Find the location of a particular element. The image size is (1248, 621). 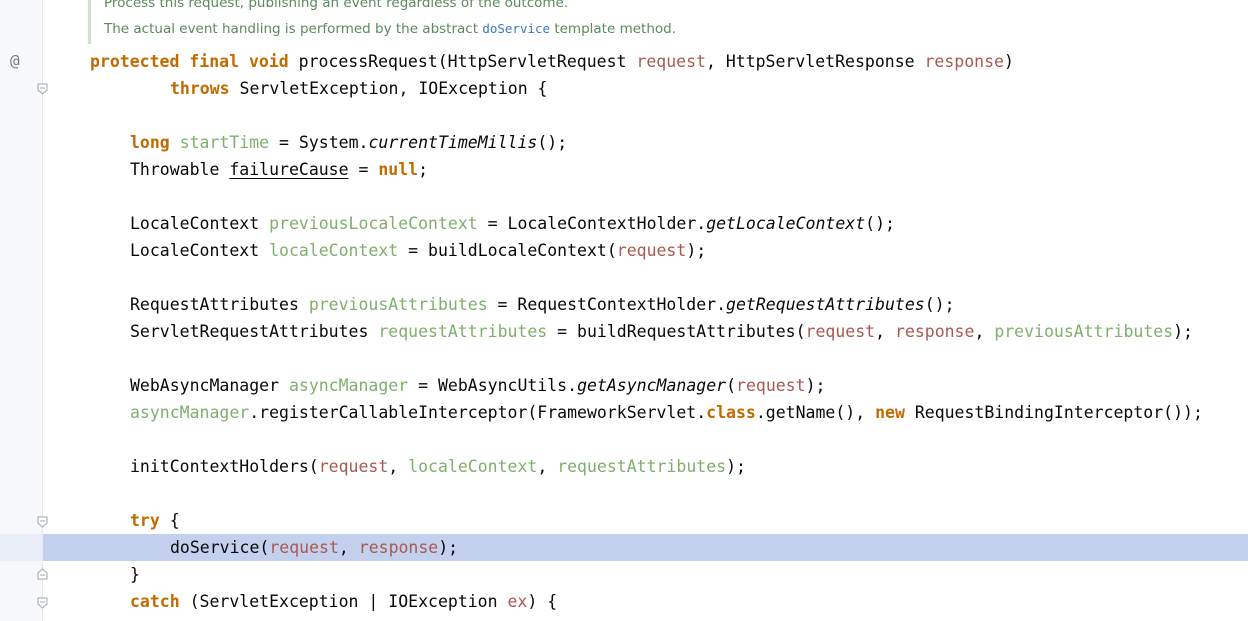

code-text: = buildRequestAttributes( is located at coordinates (676, 331).